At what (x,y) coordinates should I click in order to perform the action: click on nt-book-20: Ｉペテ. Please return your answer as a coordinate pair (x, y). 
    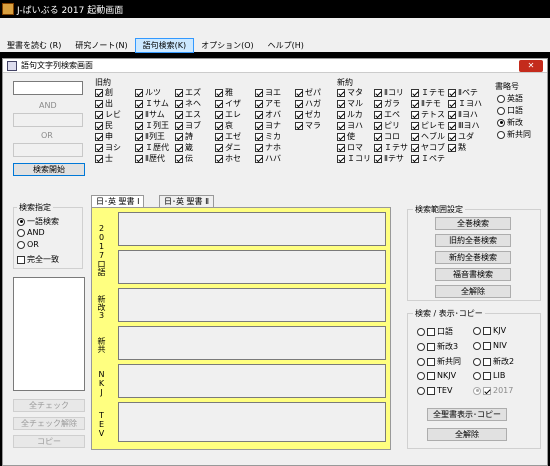
    Looking at the image, I should click on (428, 158).